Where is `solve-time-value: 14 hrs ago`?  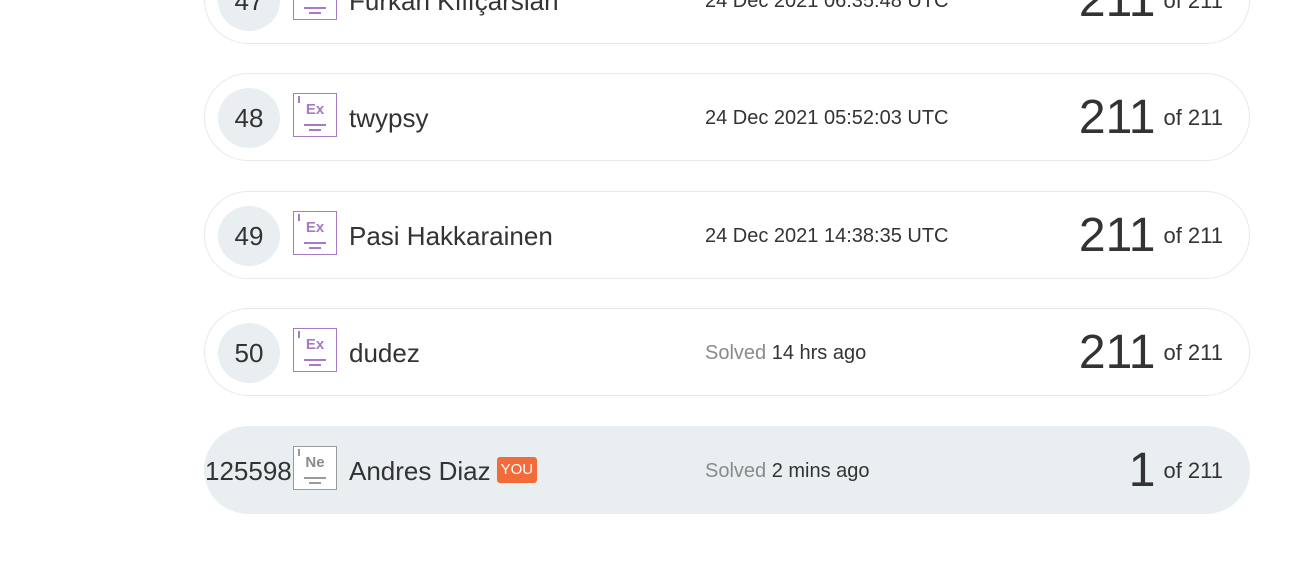 solve-time-value: 14 hrs ago is located at coordinates (819, 353).